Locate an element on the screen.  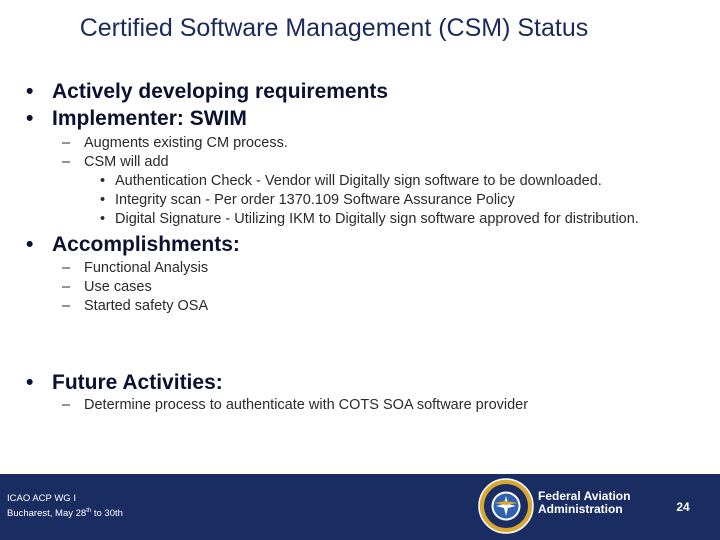
sub-item-text: Functional Analysis is located at coordinates (146, 268).